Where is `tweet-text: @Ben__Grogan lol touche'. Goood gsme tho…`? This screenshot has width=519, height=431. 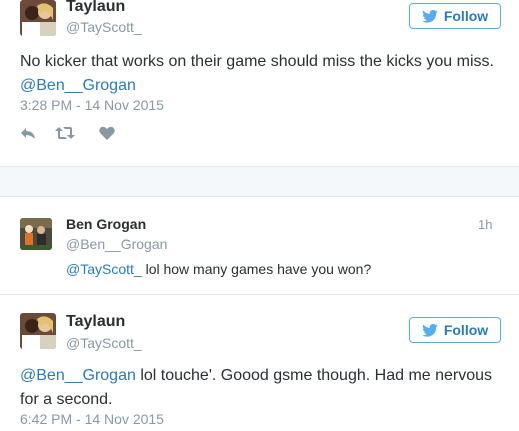
tweet-text: @Ben__Grogan lol touche'. Goood gsme tho… is located at coordinates (265, 388).